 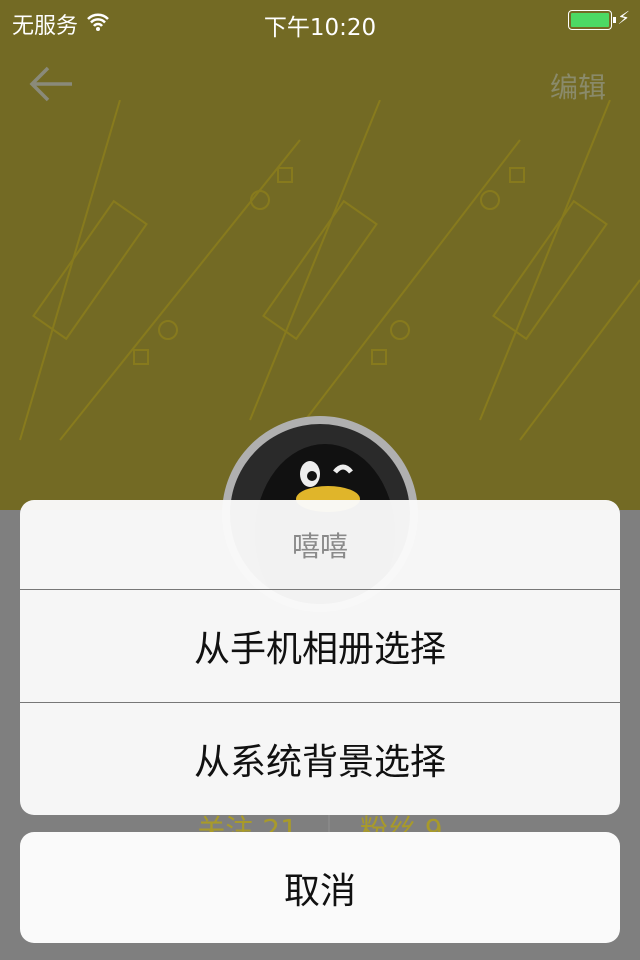 I want to click on choose-from-album-button: 从手机相册选择, so click(x=320, y=645).